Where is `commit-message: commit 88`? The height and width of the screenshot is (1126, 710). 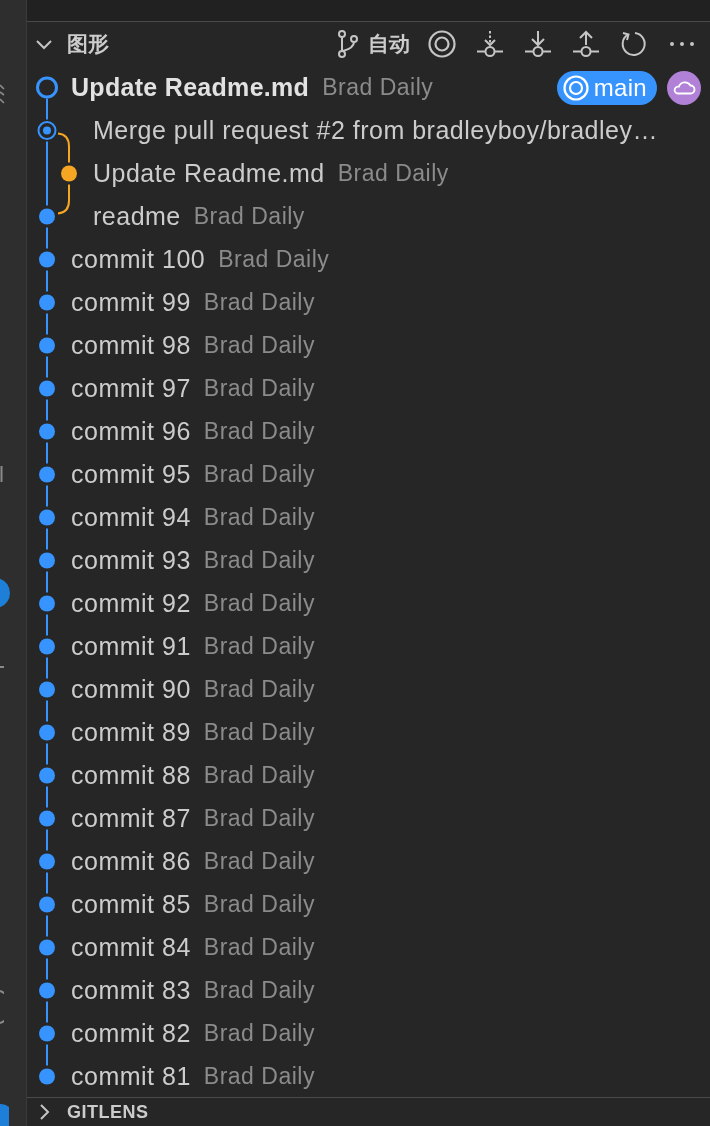
commit-message: commit 88 is located at coordinates (131, 775).